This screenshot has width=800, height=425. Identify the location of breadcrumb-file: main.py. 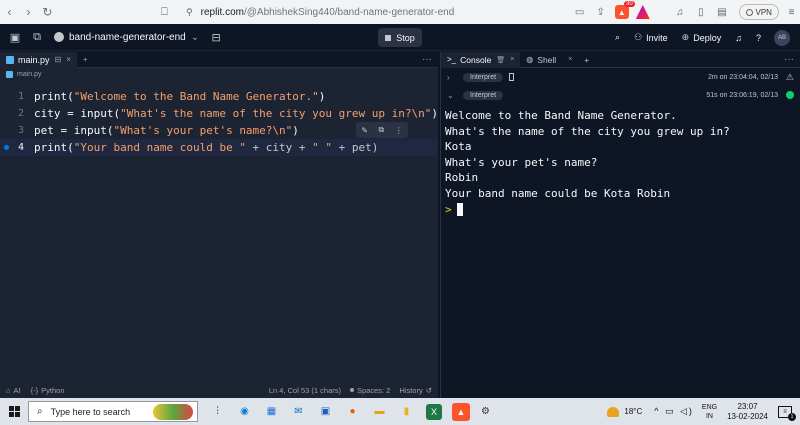
(29, 74).